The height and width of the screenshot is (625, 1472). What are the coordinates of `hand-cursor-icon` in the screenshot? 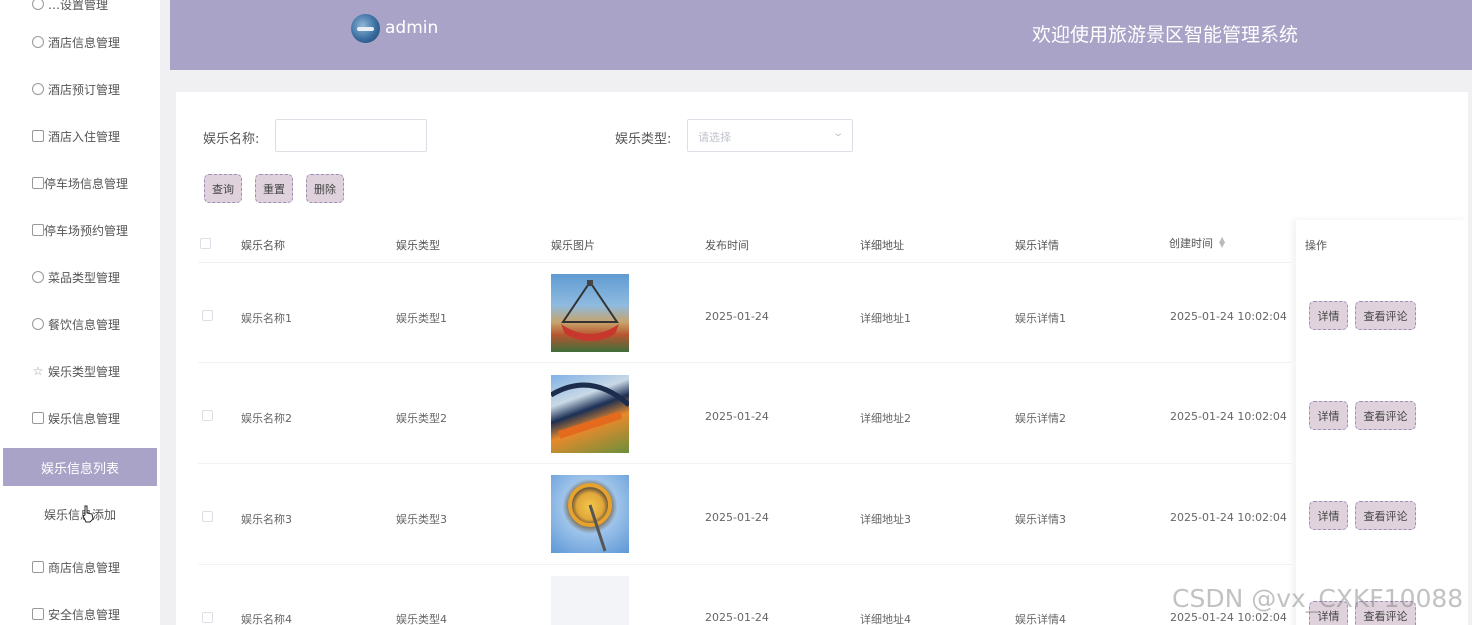 It's located at (88, 514).